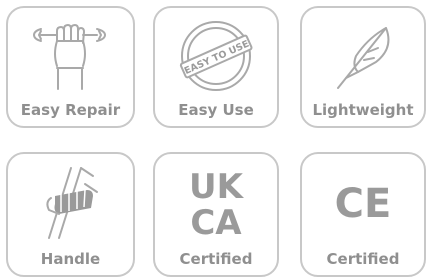 The width and height of the screenshot is (428, 279). I want to click on feature-card-easy-use: EASY TO USE Easy Use, so click(216, 67).